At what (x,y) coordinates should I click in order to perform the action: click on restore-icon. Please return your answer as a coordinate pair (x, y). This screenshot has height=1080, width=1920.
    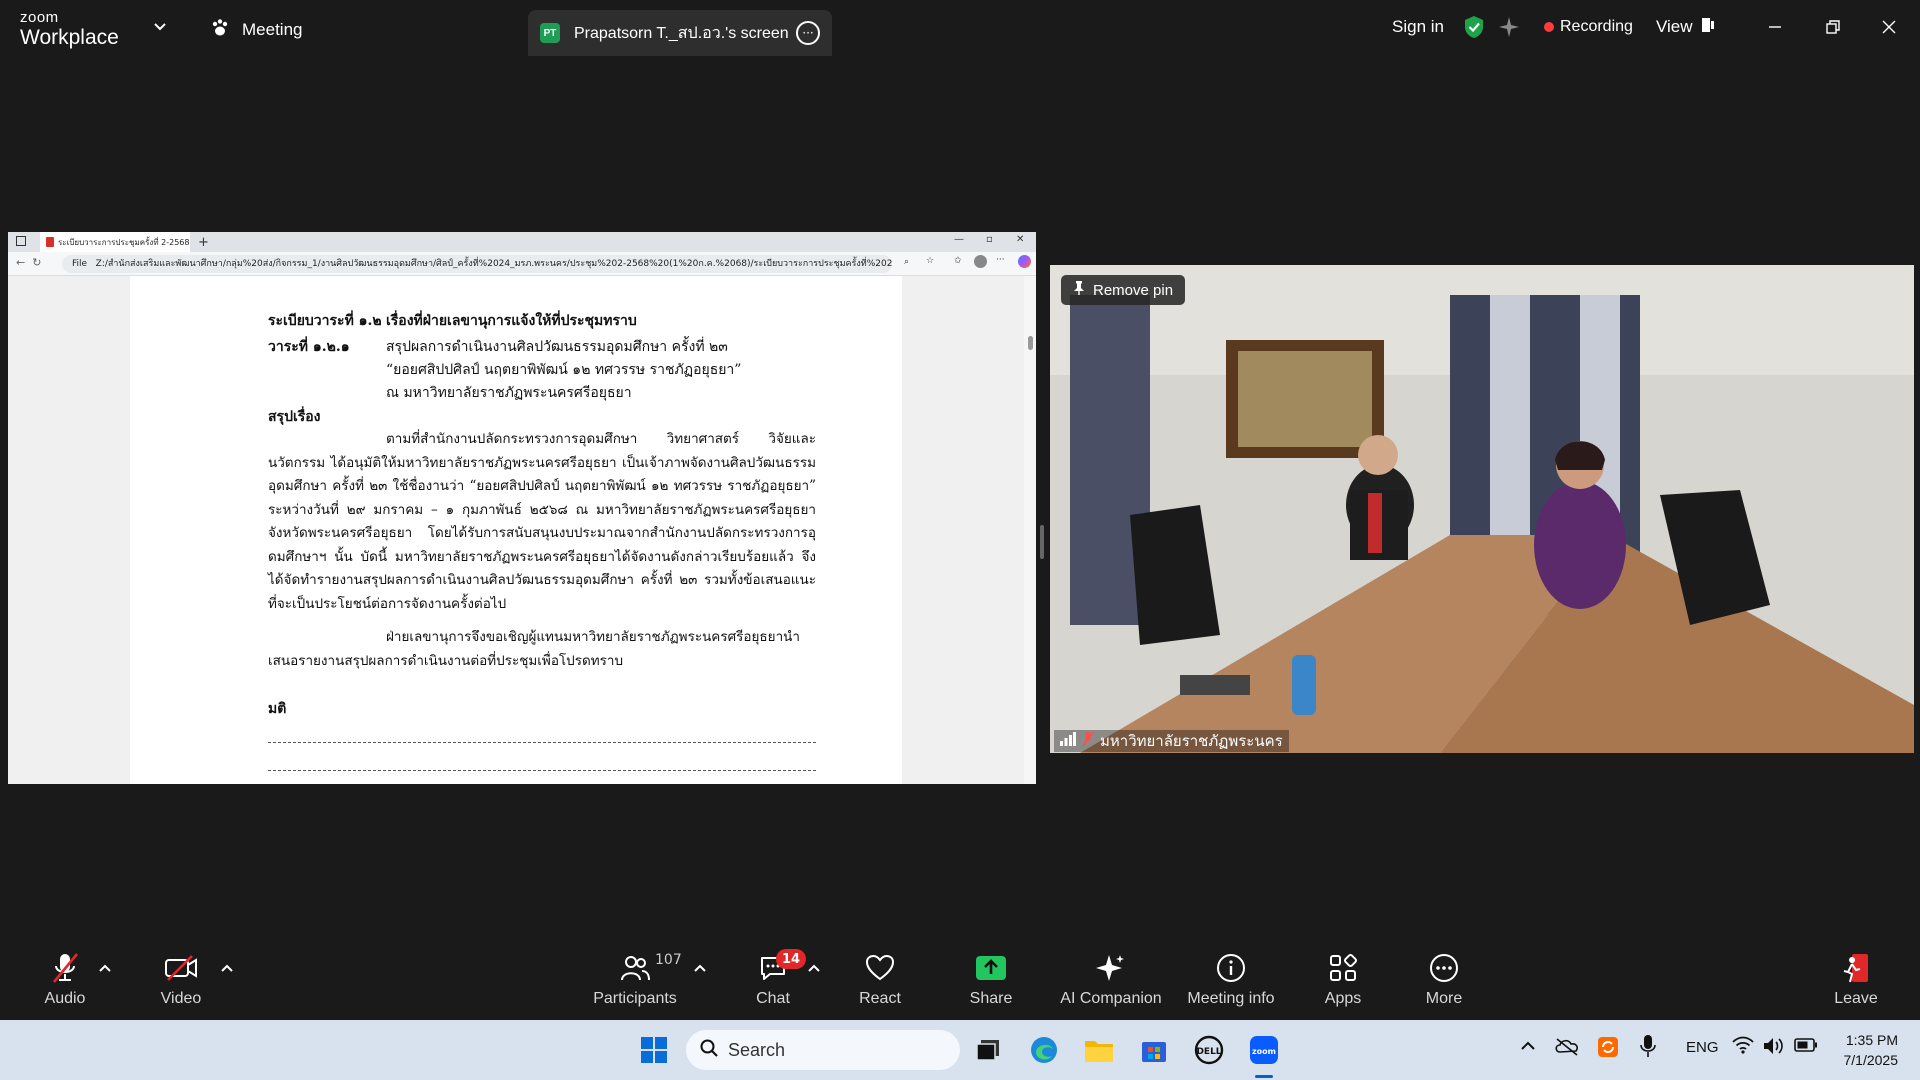
    Looking at the image, I should click on (1833, 27).